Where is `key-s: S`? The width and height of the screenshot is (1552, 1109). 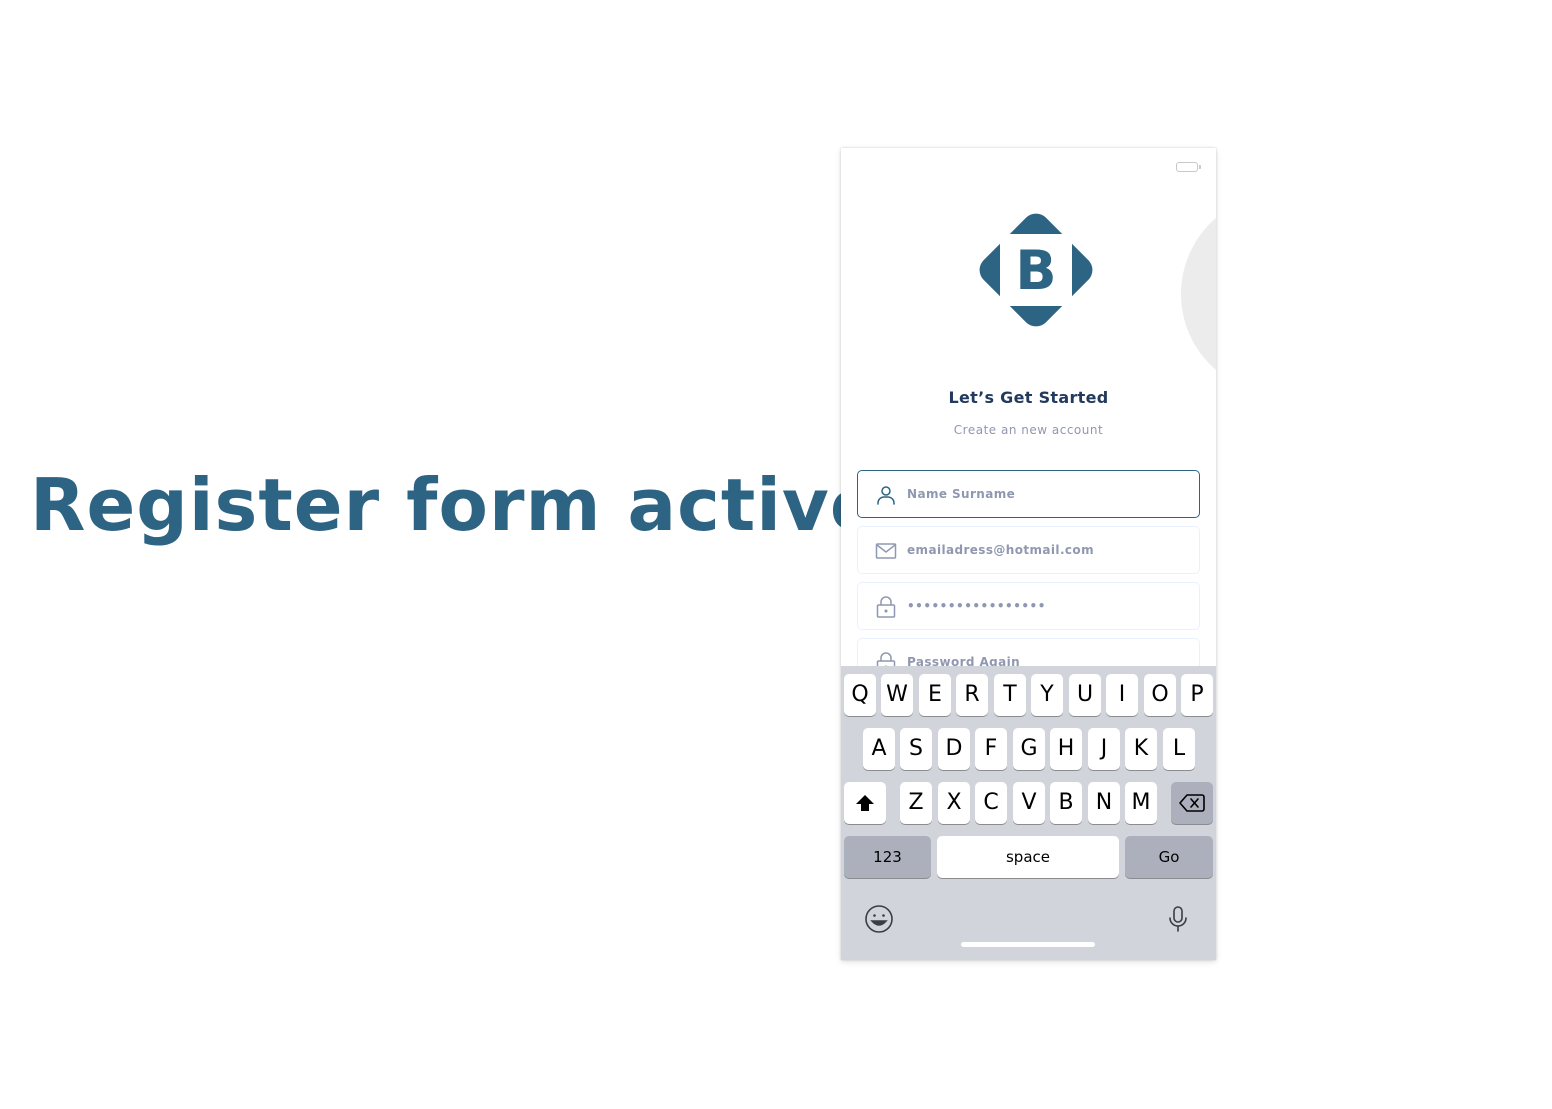 key-s: S is located at coordinates (916, 749).